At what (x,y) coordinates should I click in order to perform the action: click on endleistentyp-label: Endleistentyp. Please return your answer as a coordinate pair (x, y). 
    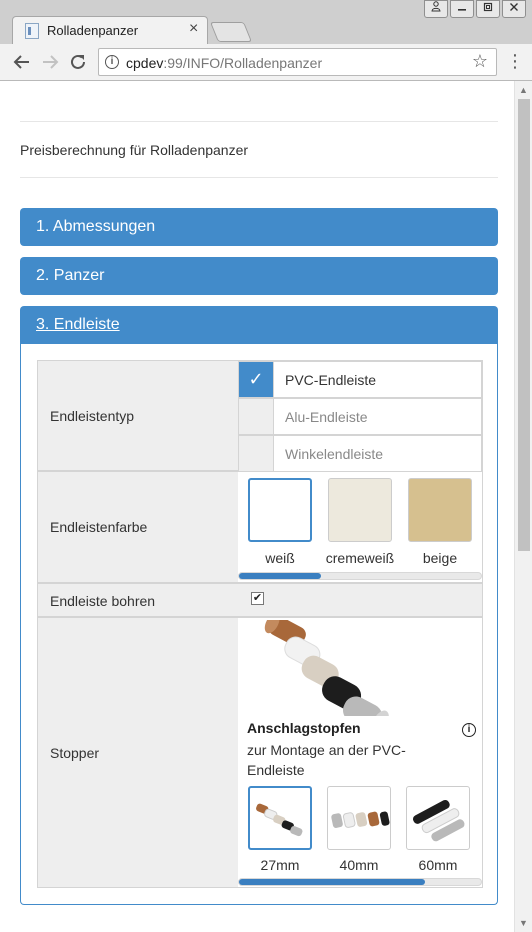
    Looking at the image, I should click on (92, 416).